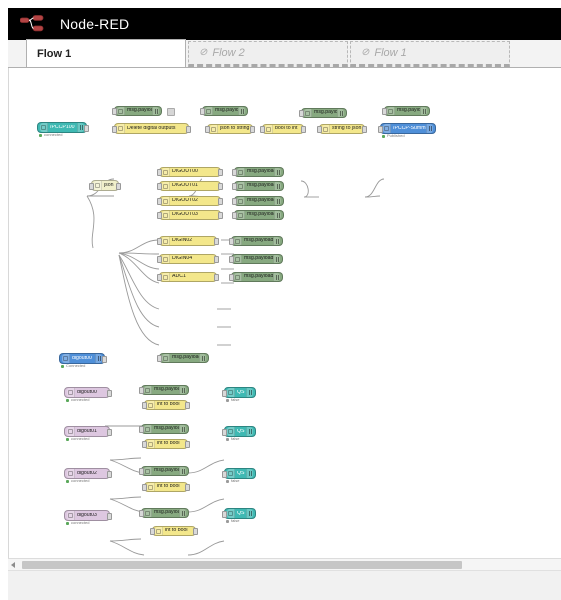 The height and width of the screenshot is (600, 561). Describe the element at coordinates (137, 111) in the screenshot. I see `node-dbg-top-1: msg.payload` at that location.